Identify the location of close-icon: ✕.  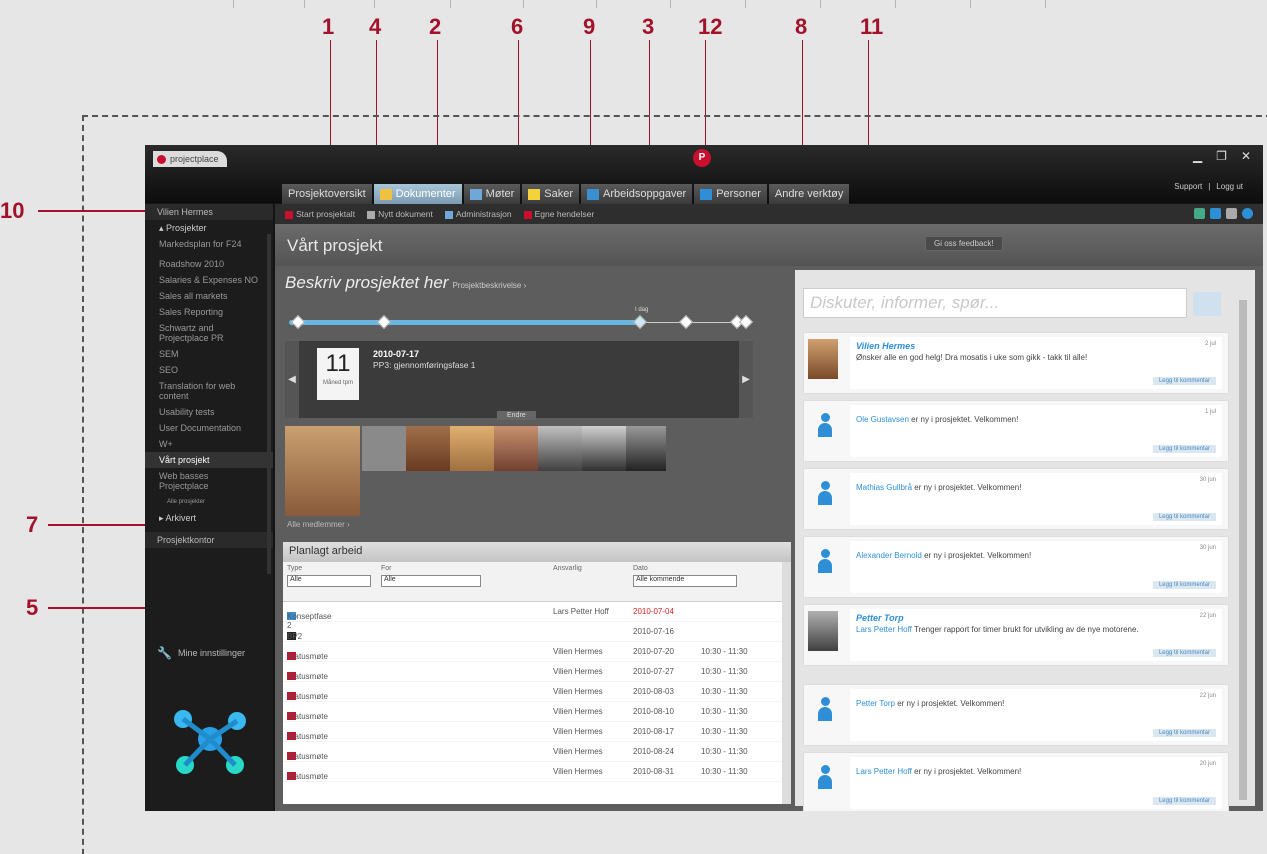
(1246, 156).